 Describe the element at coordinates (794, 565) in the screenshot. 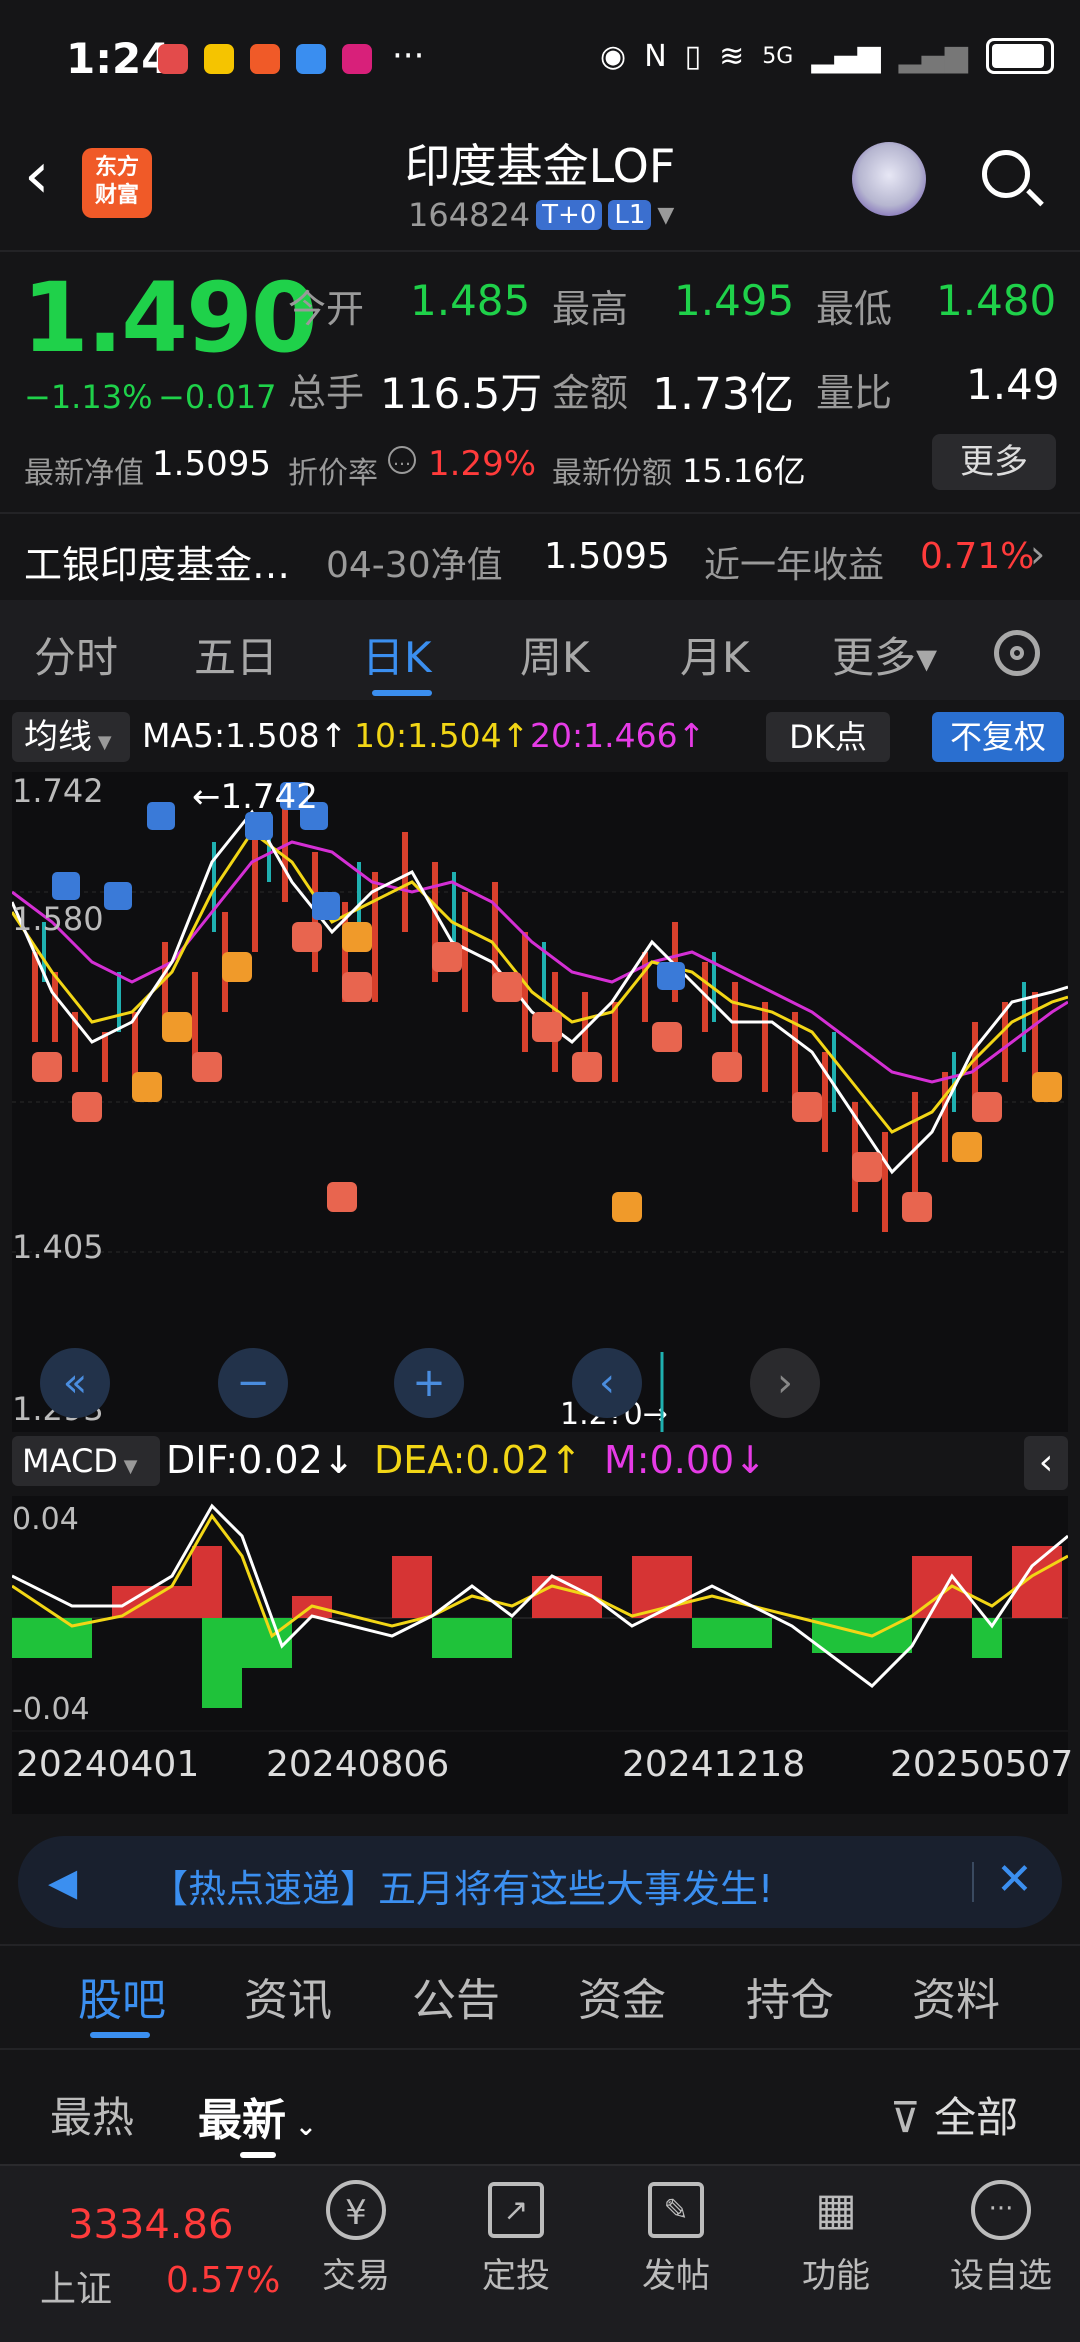

I see `yield-label: 近一年收益` at that location.